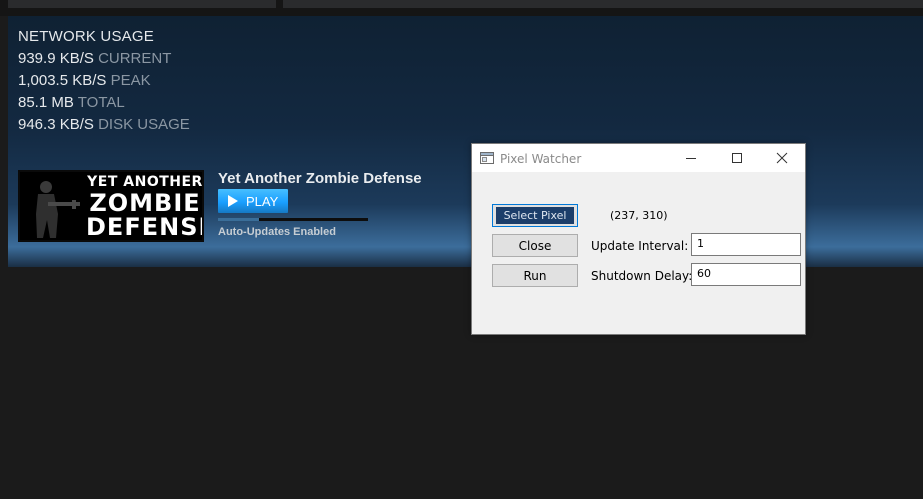  I want to click on play-button: PLAY, so click(253, 201).